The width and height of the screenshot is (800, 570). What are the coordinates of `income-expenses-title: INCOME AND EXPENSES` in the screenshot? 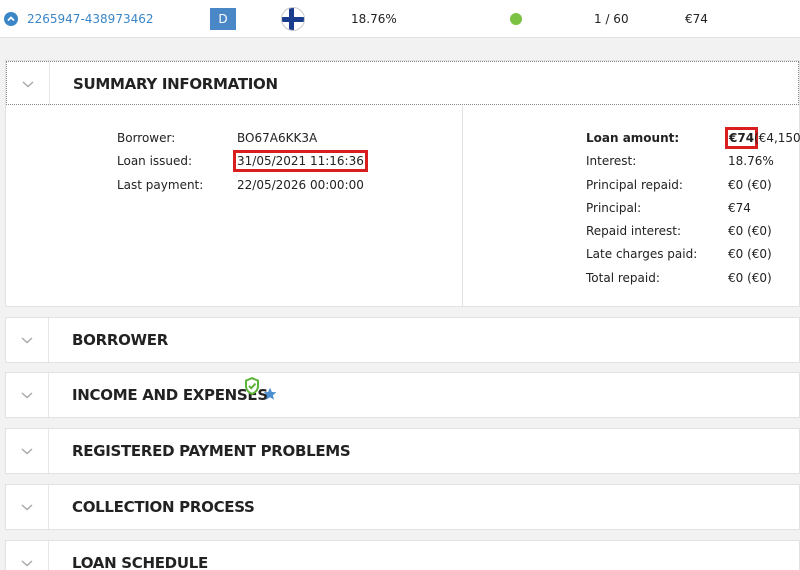 It's located at (170, 395).